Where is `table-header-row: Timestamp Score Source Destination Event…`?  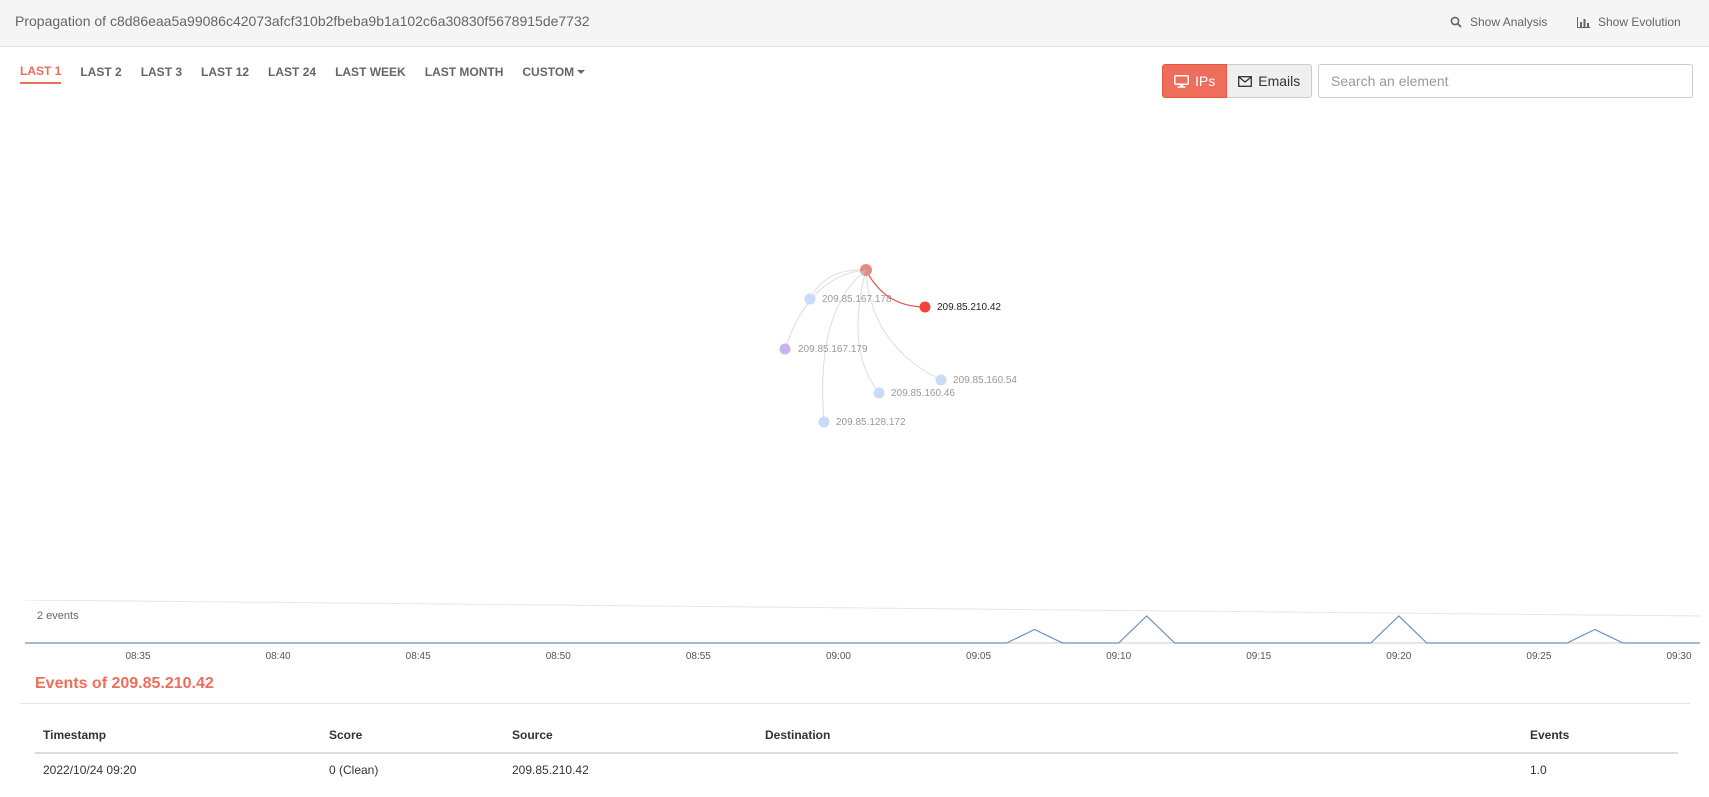
table-header-row: Timestamp Score Source Destination Event… is located at coordinates (856, 736).